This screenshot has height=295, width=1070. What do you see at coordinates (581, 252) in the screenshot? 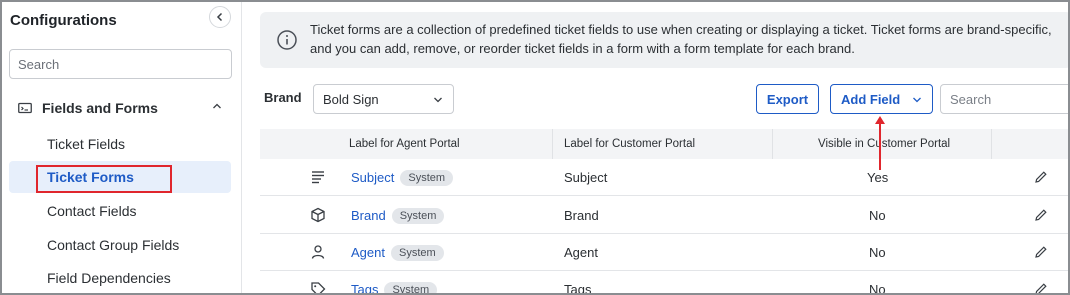
I see `customer-label-cell: Agent` at bounding box center [581, 252].